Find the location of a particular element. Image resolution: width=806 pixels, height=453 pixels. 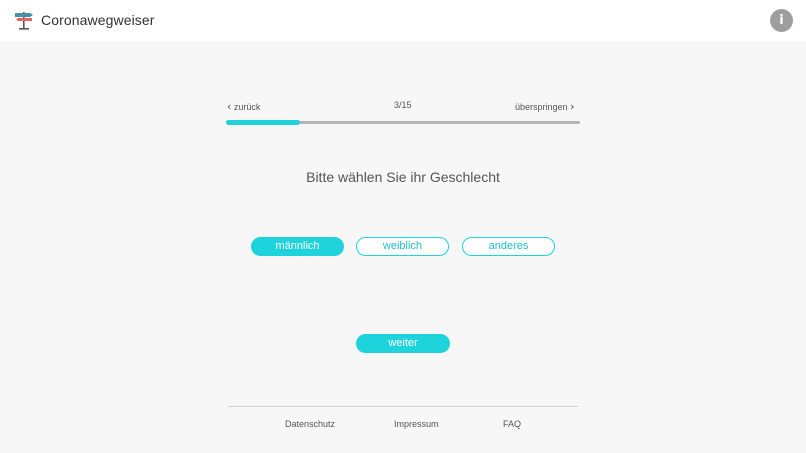

app-header: Coronawegweiser i is located at coordinates (403, 20).